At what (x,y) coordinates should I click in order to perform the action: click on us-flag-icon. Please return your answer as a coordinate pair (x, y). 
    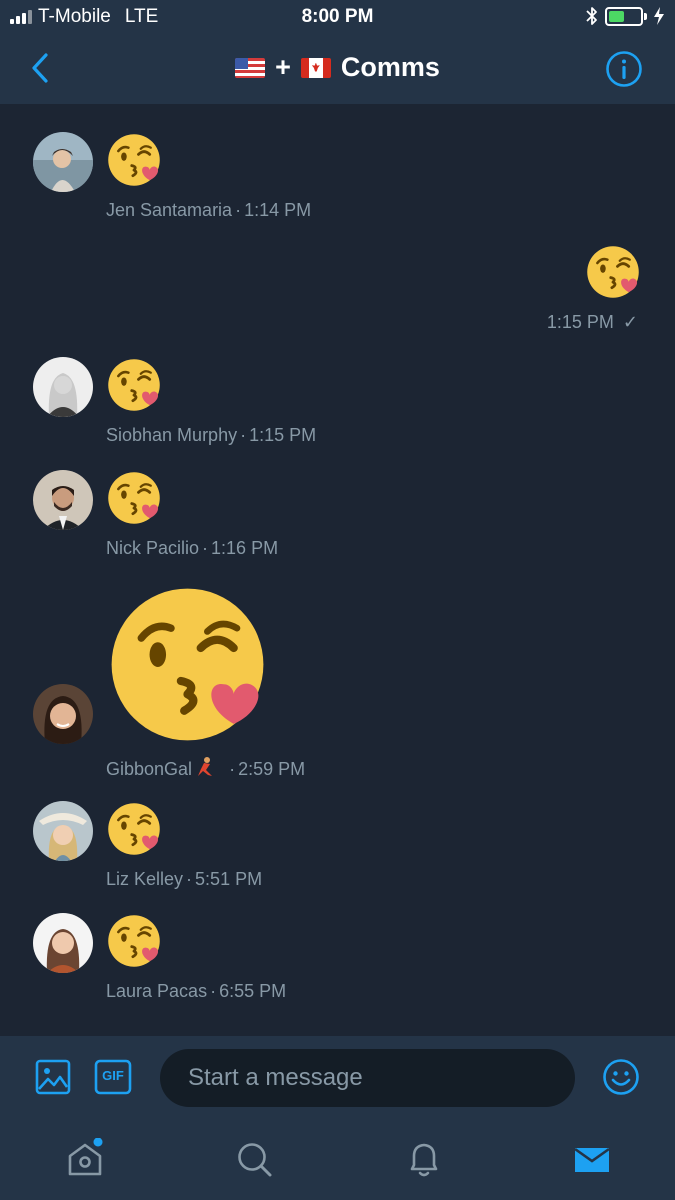
    Looking at the image, I should click on (250, 67).